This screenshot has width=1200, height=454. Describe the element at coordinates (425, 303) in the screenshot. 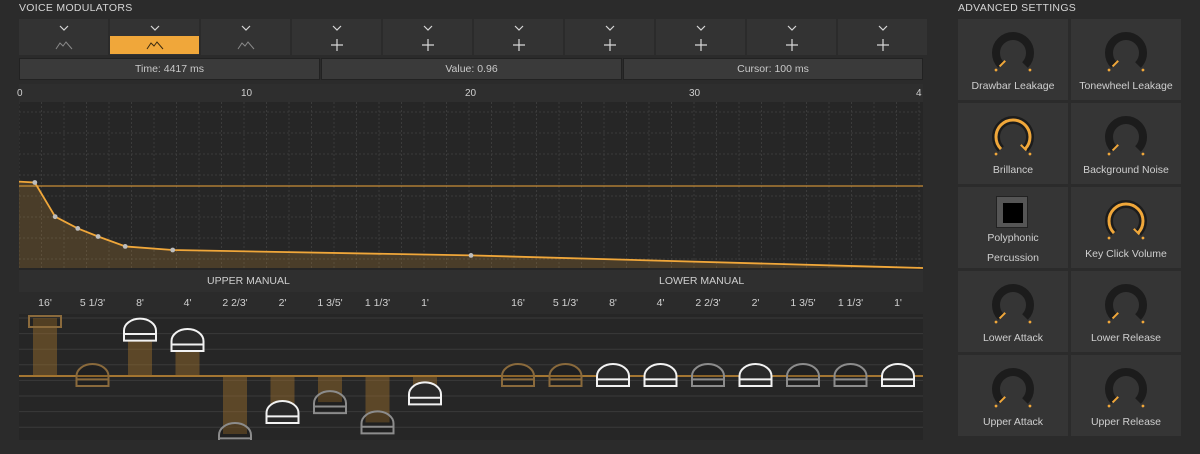

I see `footage-label: 1'` at that location.